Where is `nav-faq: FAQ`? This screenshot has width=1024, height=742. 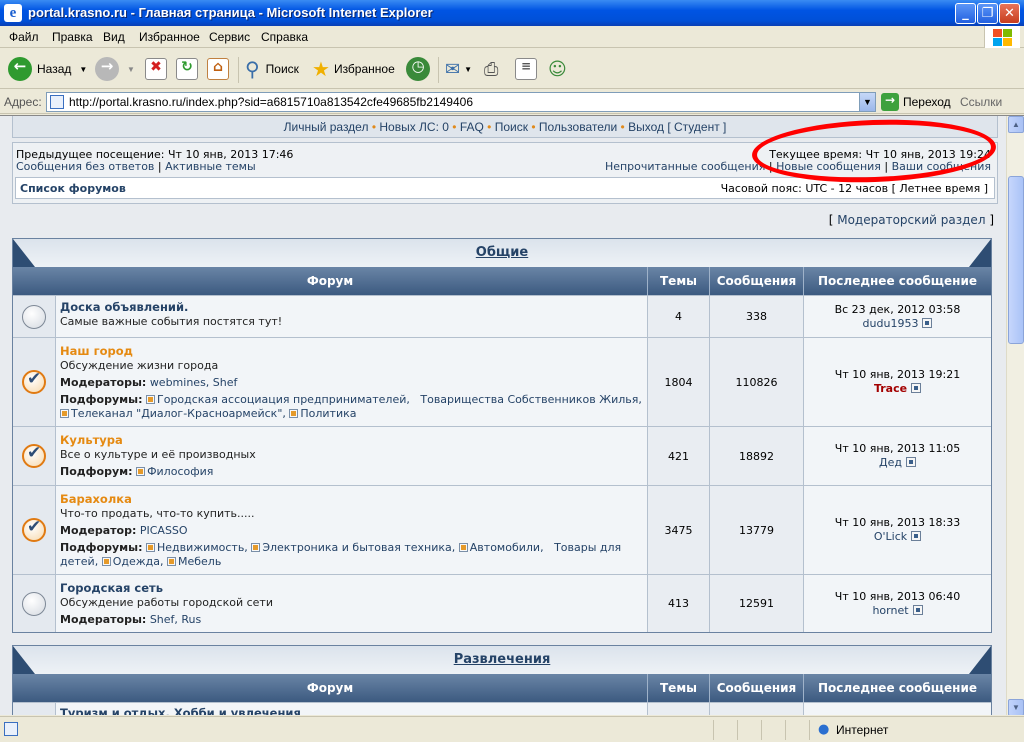
nav-faq: FAQ is located at coordinates (472, 127).